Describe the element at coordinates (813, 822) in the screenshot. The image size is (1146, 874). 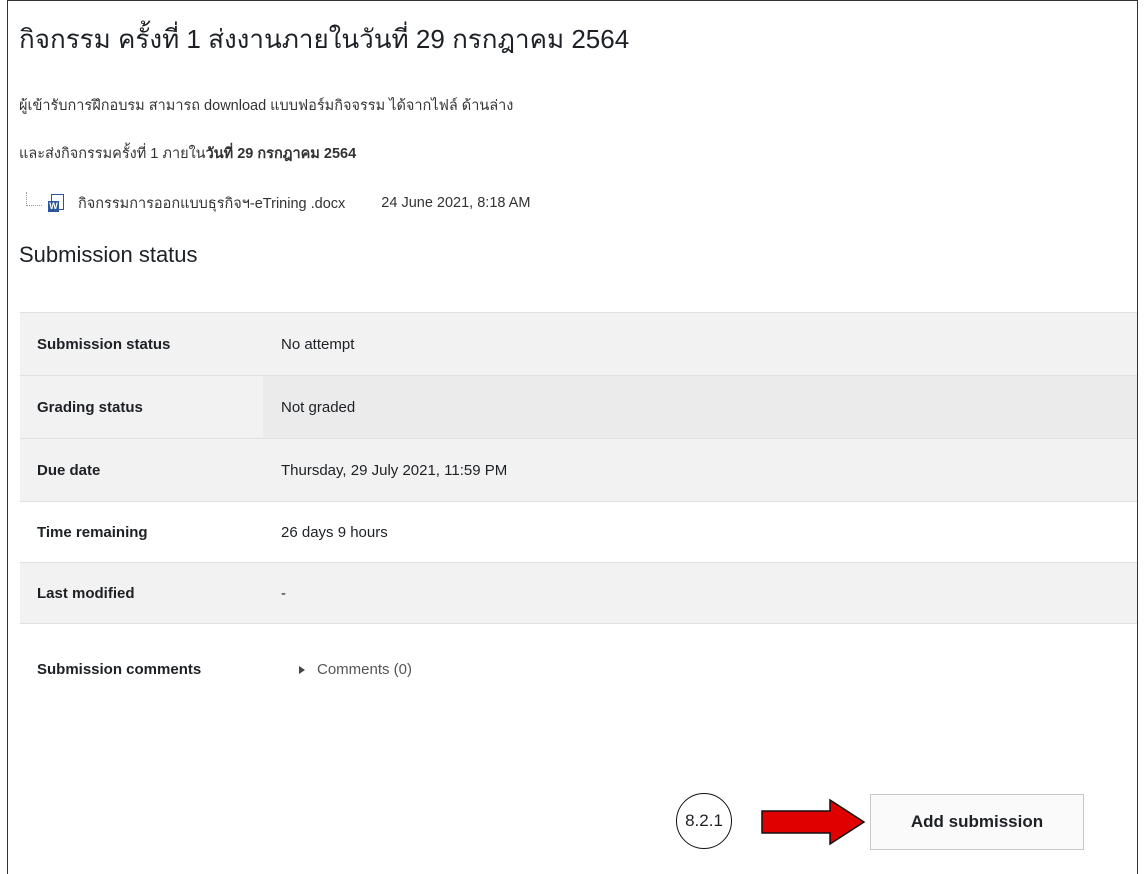
I see `red-arrow-icon` at that location.